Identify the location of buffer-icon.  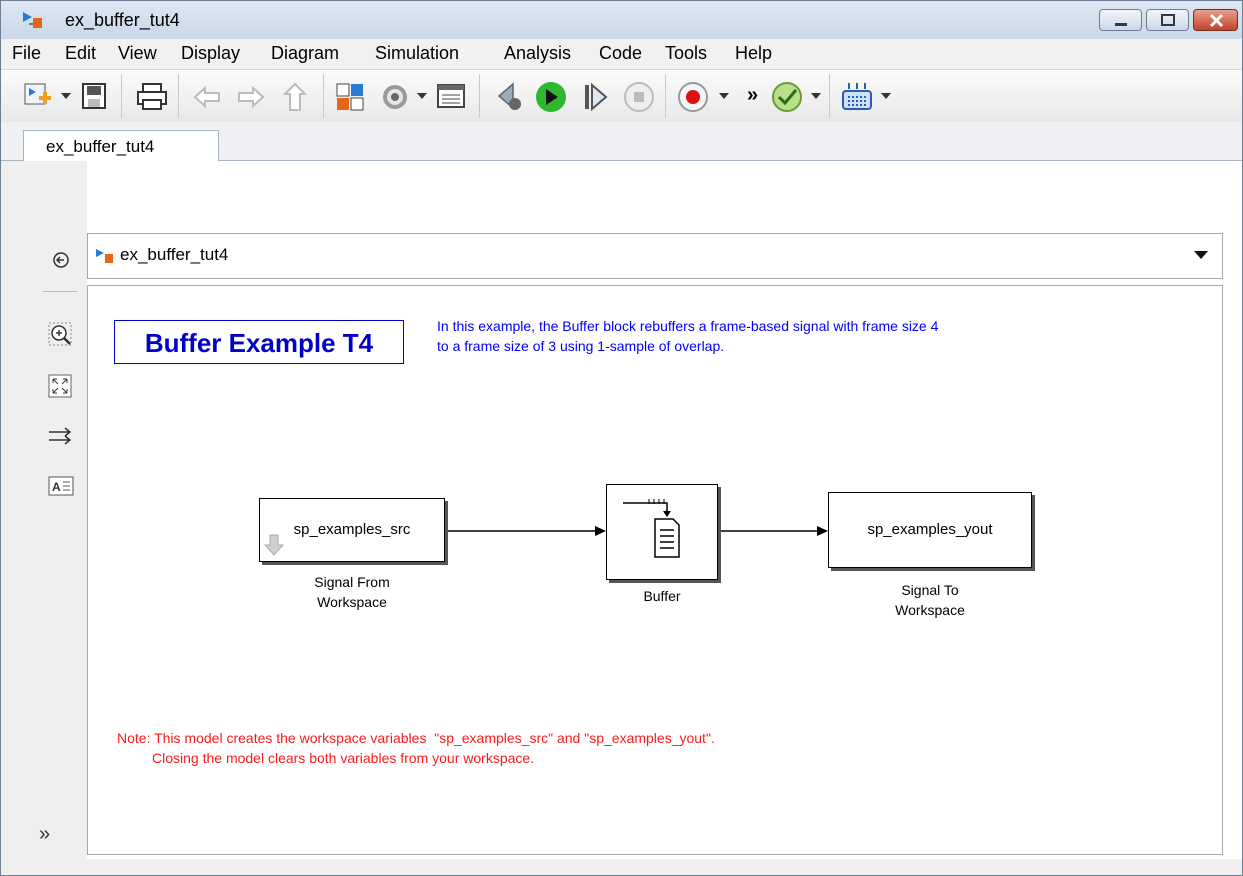
(651, 528).